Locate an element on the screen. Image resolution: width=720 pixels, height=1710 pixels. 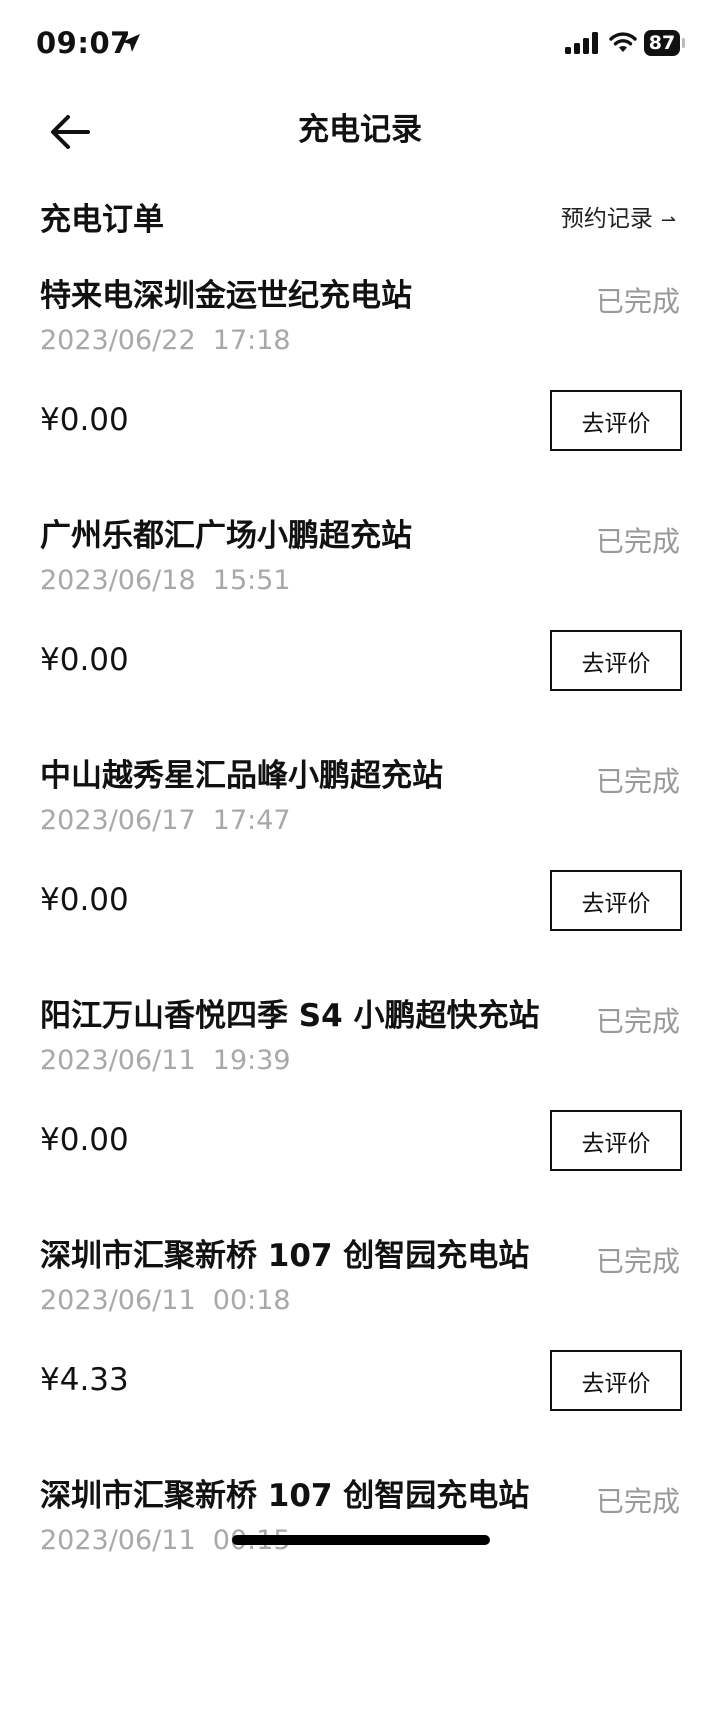
station-name: 阳江万山香悦四季 S4 小鹏超快充站 is located at coordinates (290, 1016).